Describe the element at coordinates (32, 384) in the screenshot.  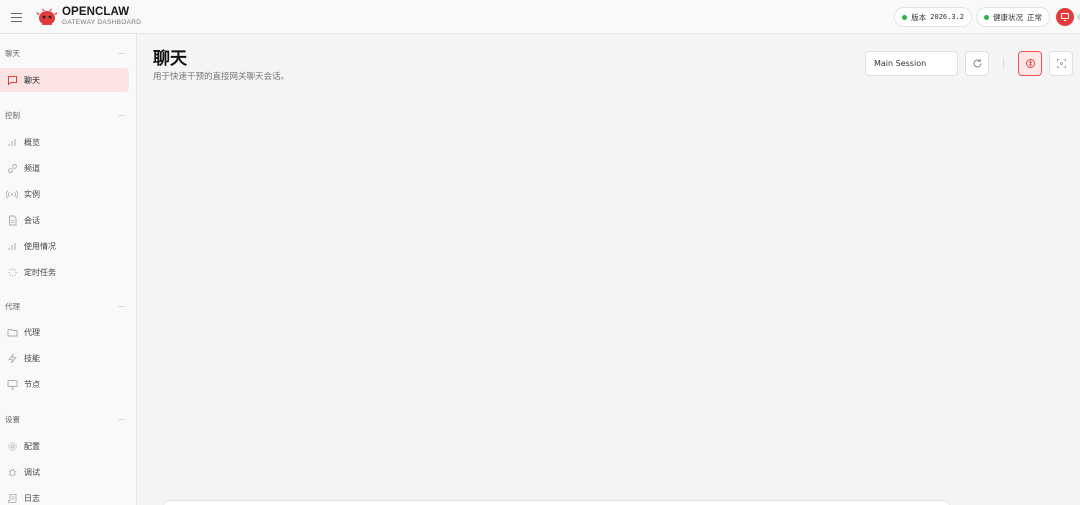
I see `sidebar-item-label: 节点` at that location.